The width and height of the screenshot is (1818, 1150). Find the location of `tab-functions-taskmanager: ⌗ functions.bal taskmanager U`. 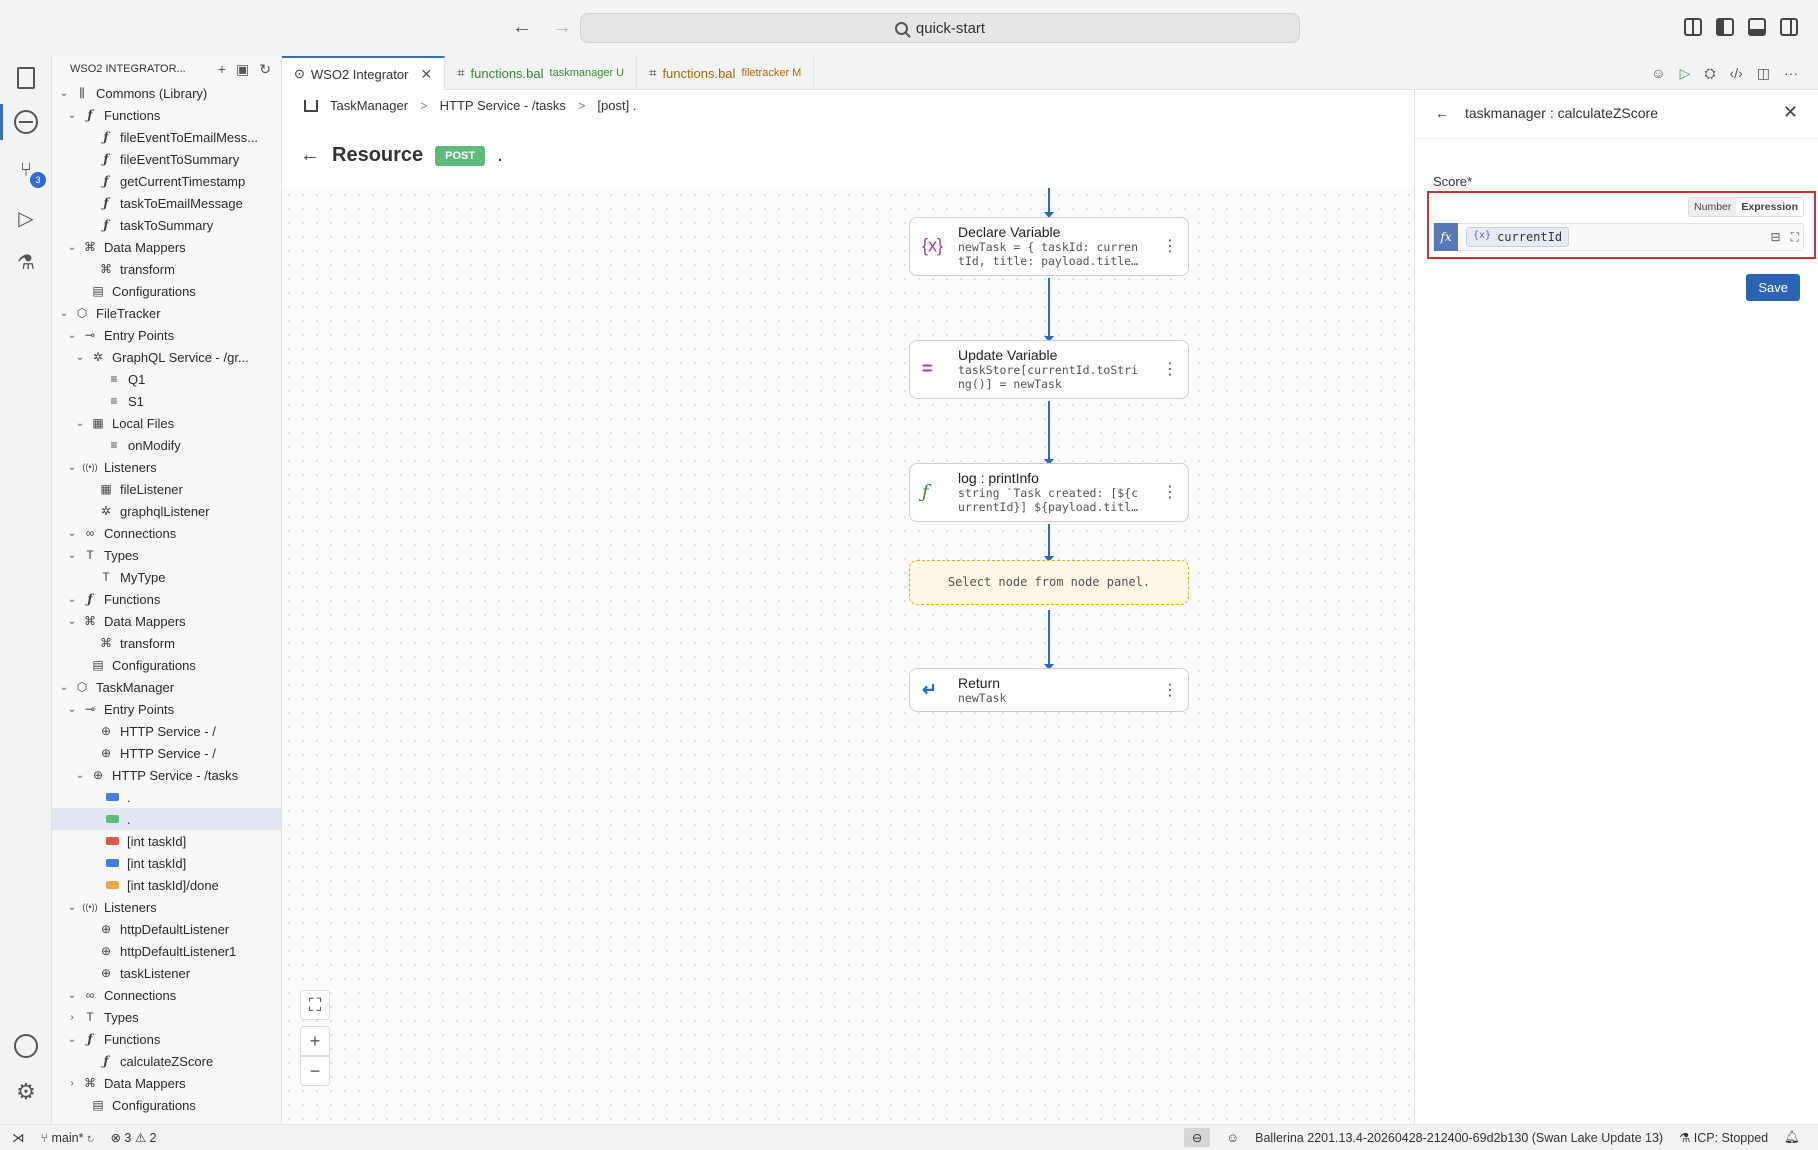

tab-functions-taskmanager: ⌗ functions.bal taskmanager U is located at coordinates (541, 73).